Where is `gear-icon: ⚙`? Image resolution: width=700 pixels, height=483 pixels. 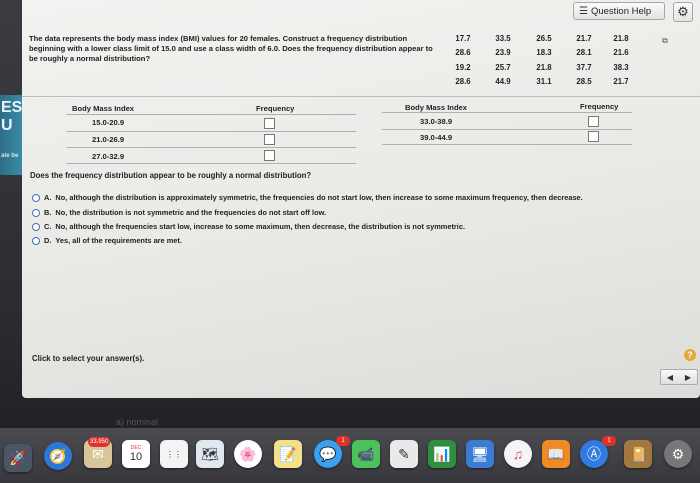
gear-icon: ⚙ is located at coordinates (683, 12).